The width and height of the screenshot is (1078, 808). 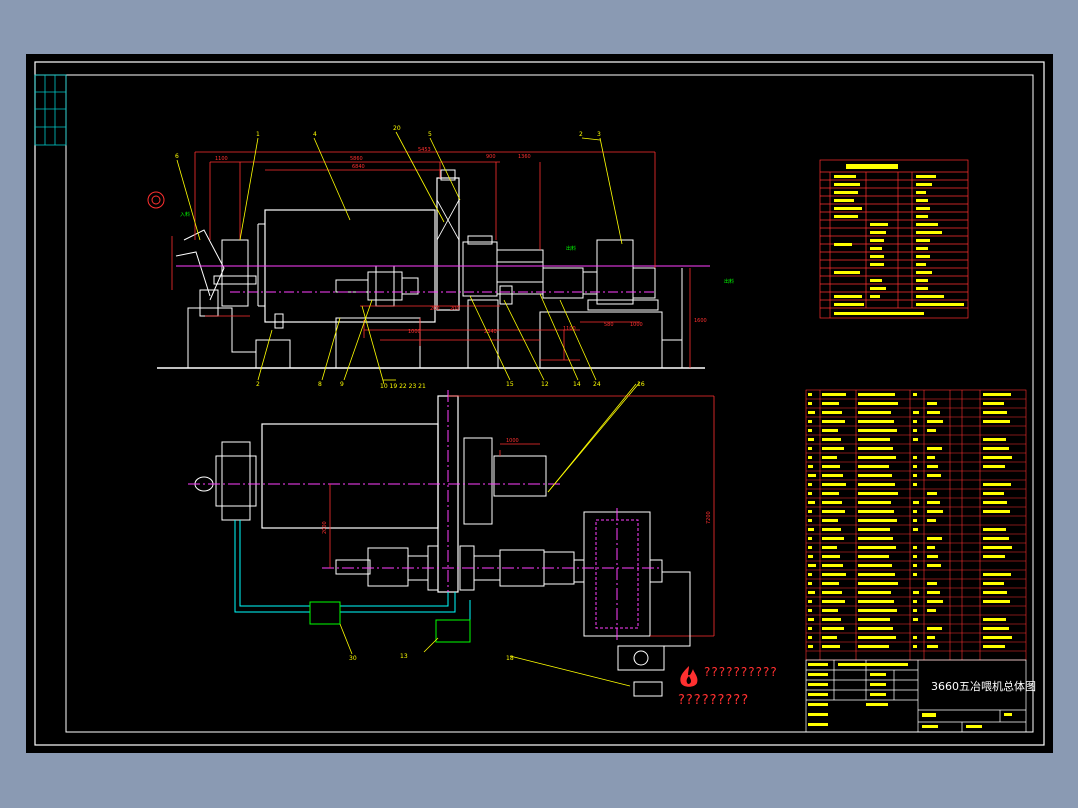 I want to click on svg-text: 6, so click(x=177, y=156).